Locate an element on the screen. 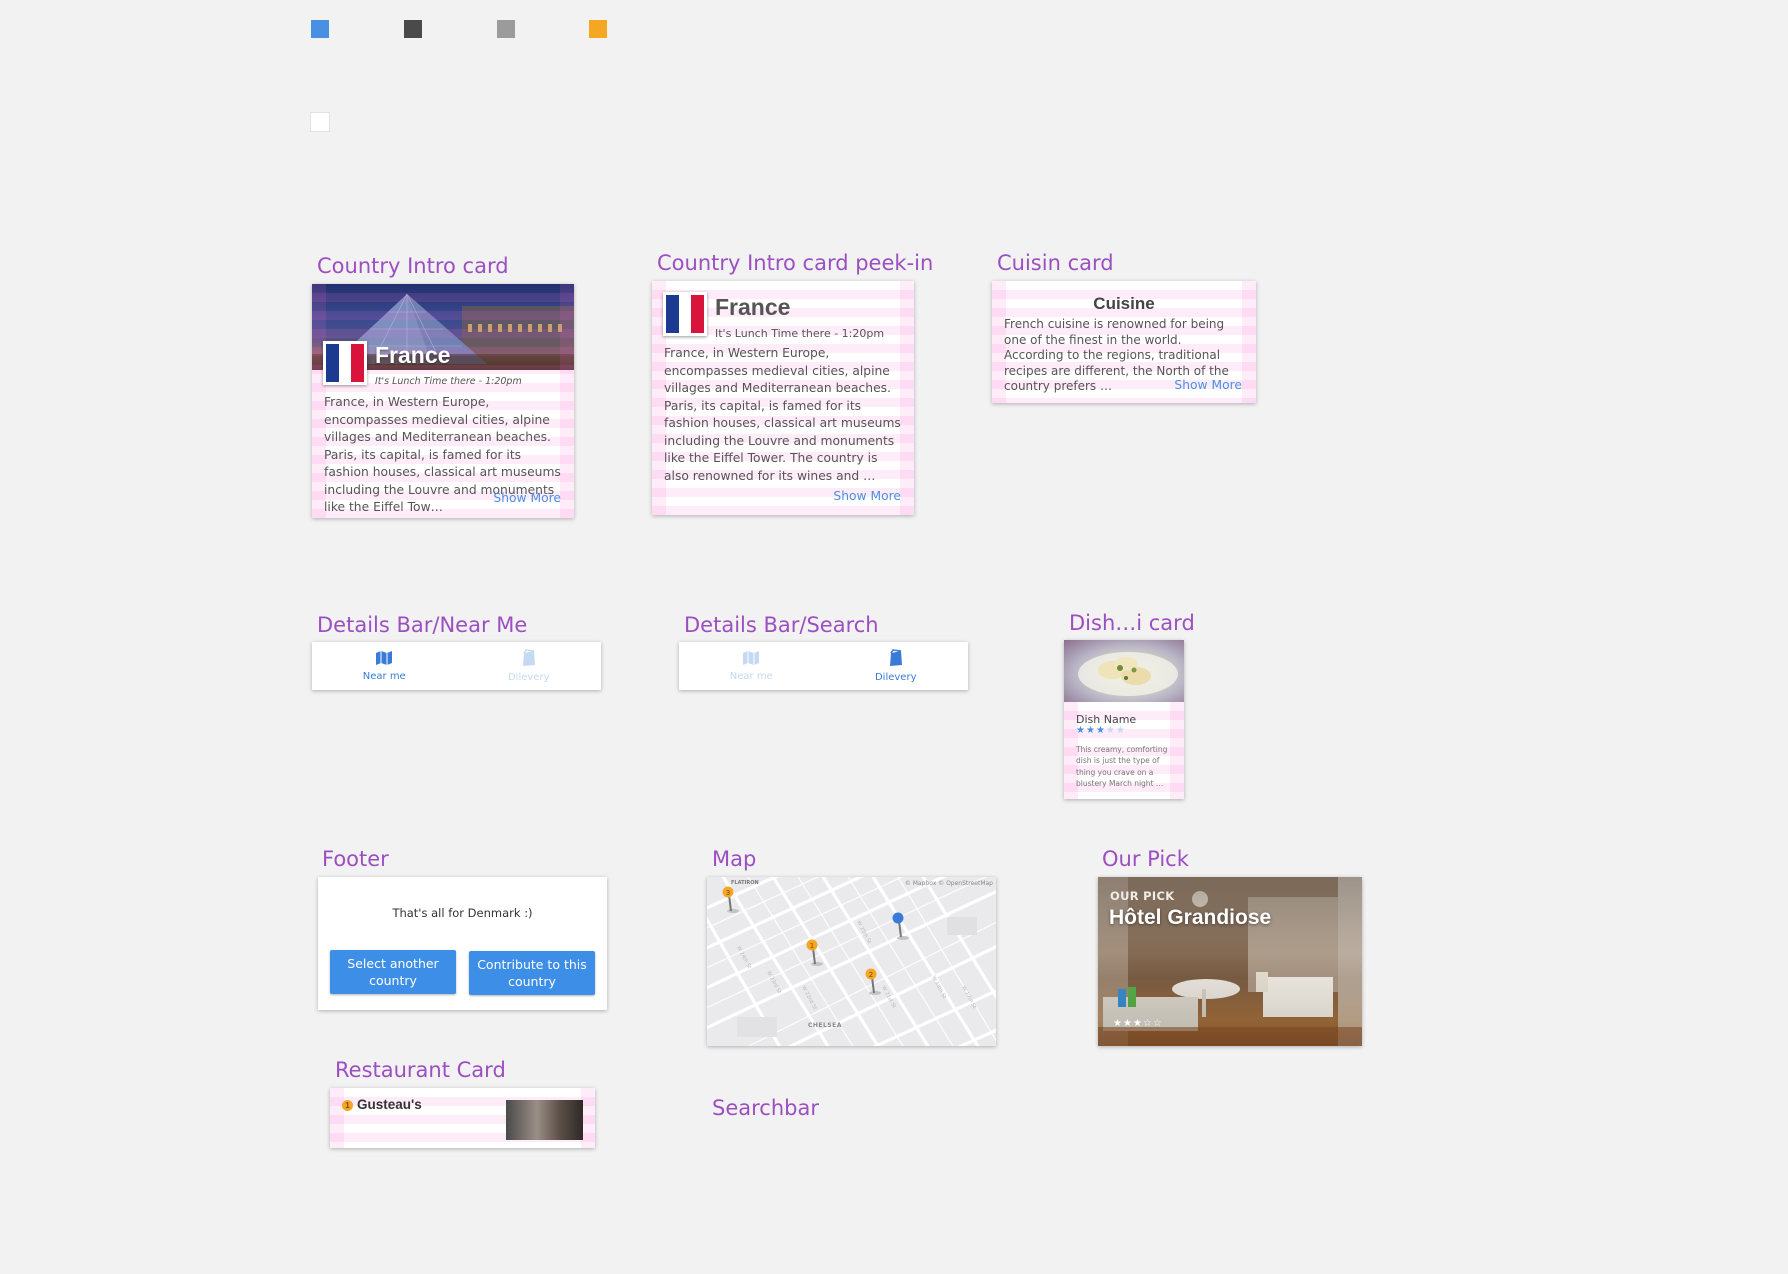 Image resolution: width=1788 pixels, height=1274 pixels. restaurant-name: Gusteau's is located at coordinates (389, 1104).